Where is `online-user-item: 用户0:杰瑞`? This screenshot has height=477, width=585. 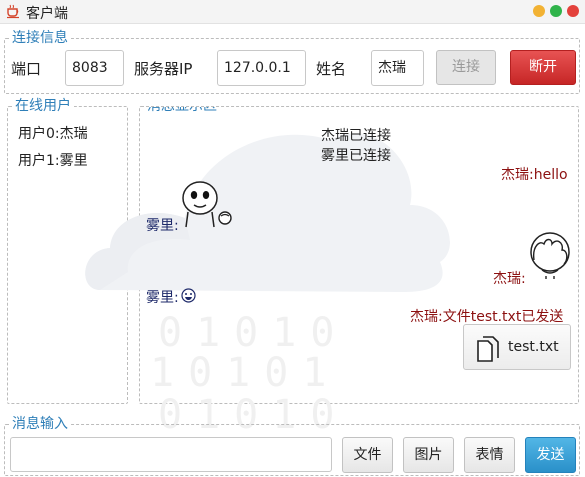
online-user-item: 用户0:杰瑞 is located at coordinates (53, 133).